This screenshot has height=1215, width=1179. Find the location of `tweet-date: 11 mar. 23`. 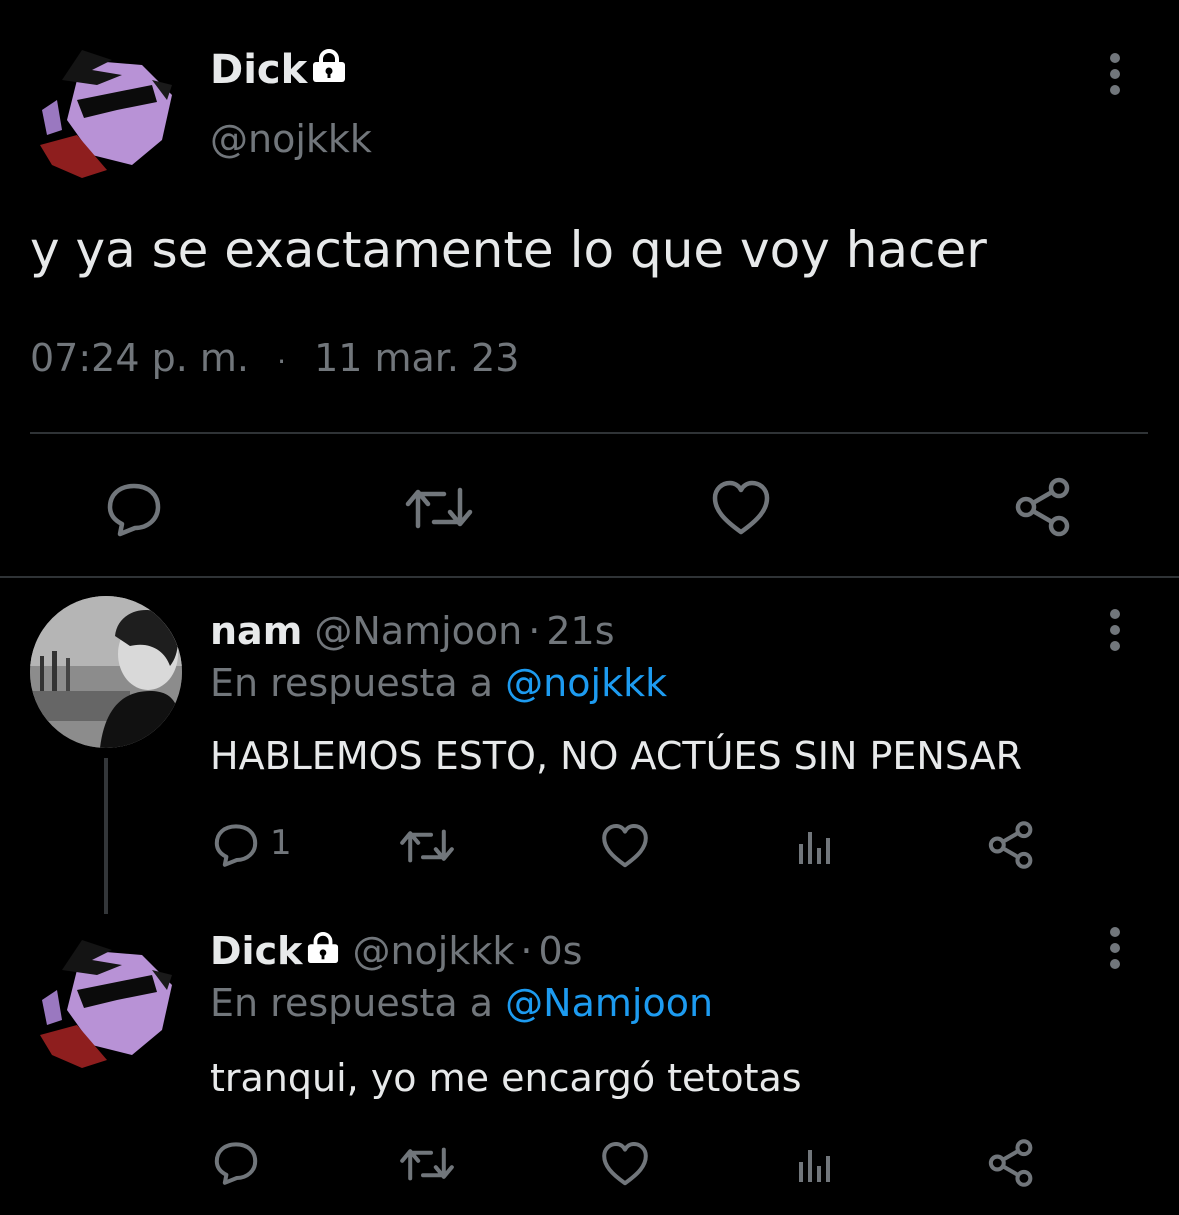

tweet-date: 11 mar. 23 is located at coordinates (417, 358).